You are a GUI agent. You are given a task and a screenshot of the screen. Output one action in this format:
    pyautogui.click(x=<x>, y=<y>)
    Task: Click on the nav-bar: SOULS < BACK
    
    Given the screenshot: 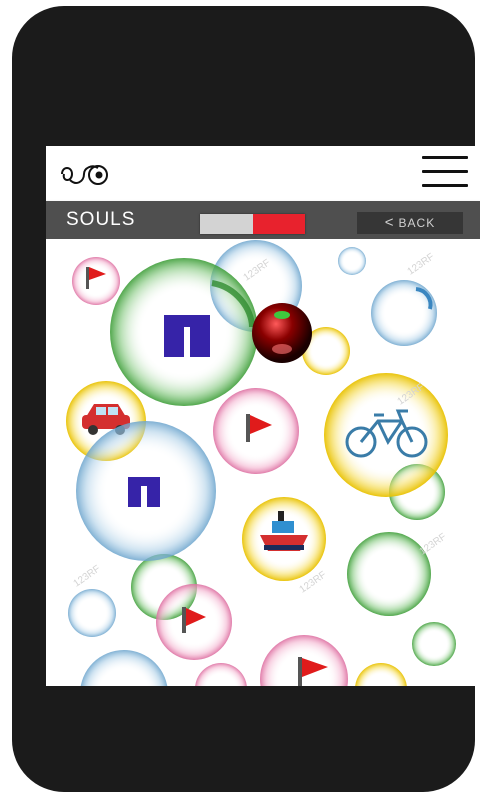 What is the action you would take?
    pyautogui.click(x=263, y=220)
    